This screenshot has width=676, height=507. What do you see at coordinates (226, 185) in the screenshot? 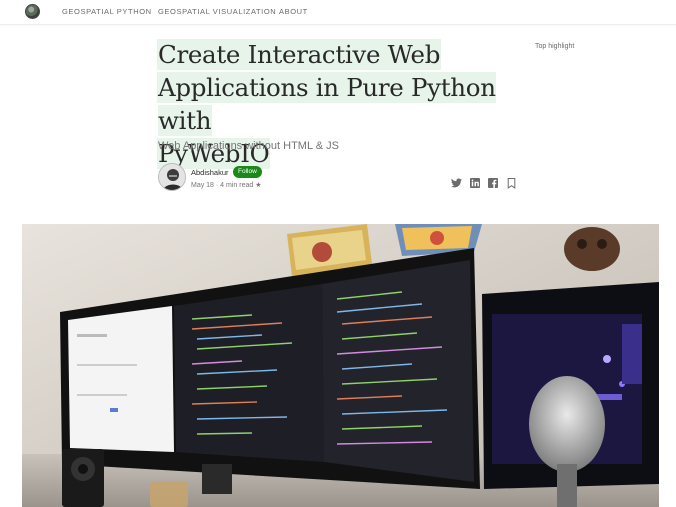
I see `article-meta: May 18 · 4 min read ★` at bounding box center [226, 185].